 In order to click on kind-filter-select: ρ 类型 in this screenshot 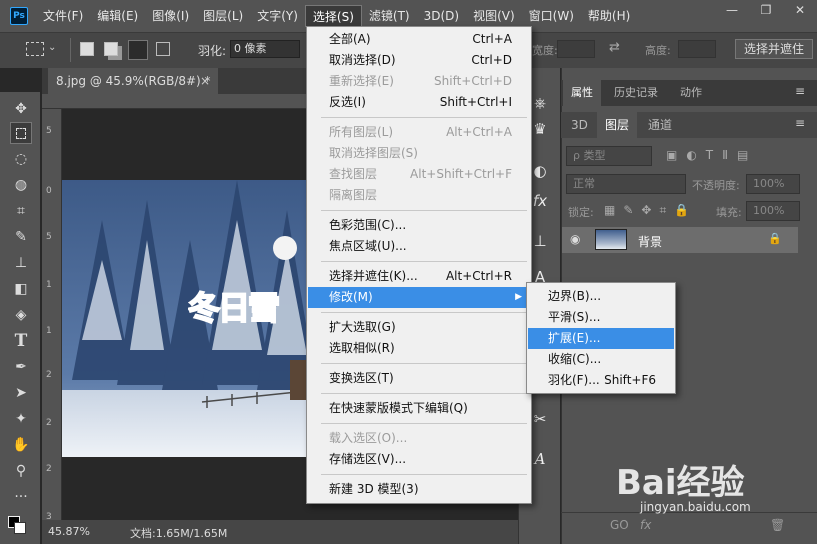, I will do `click(609, 156)`.